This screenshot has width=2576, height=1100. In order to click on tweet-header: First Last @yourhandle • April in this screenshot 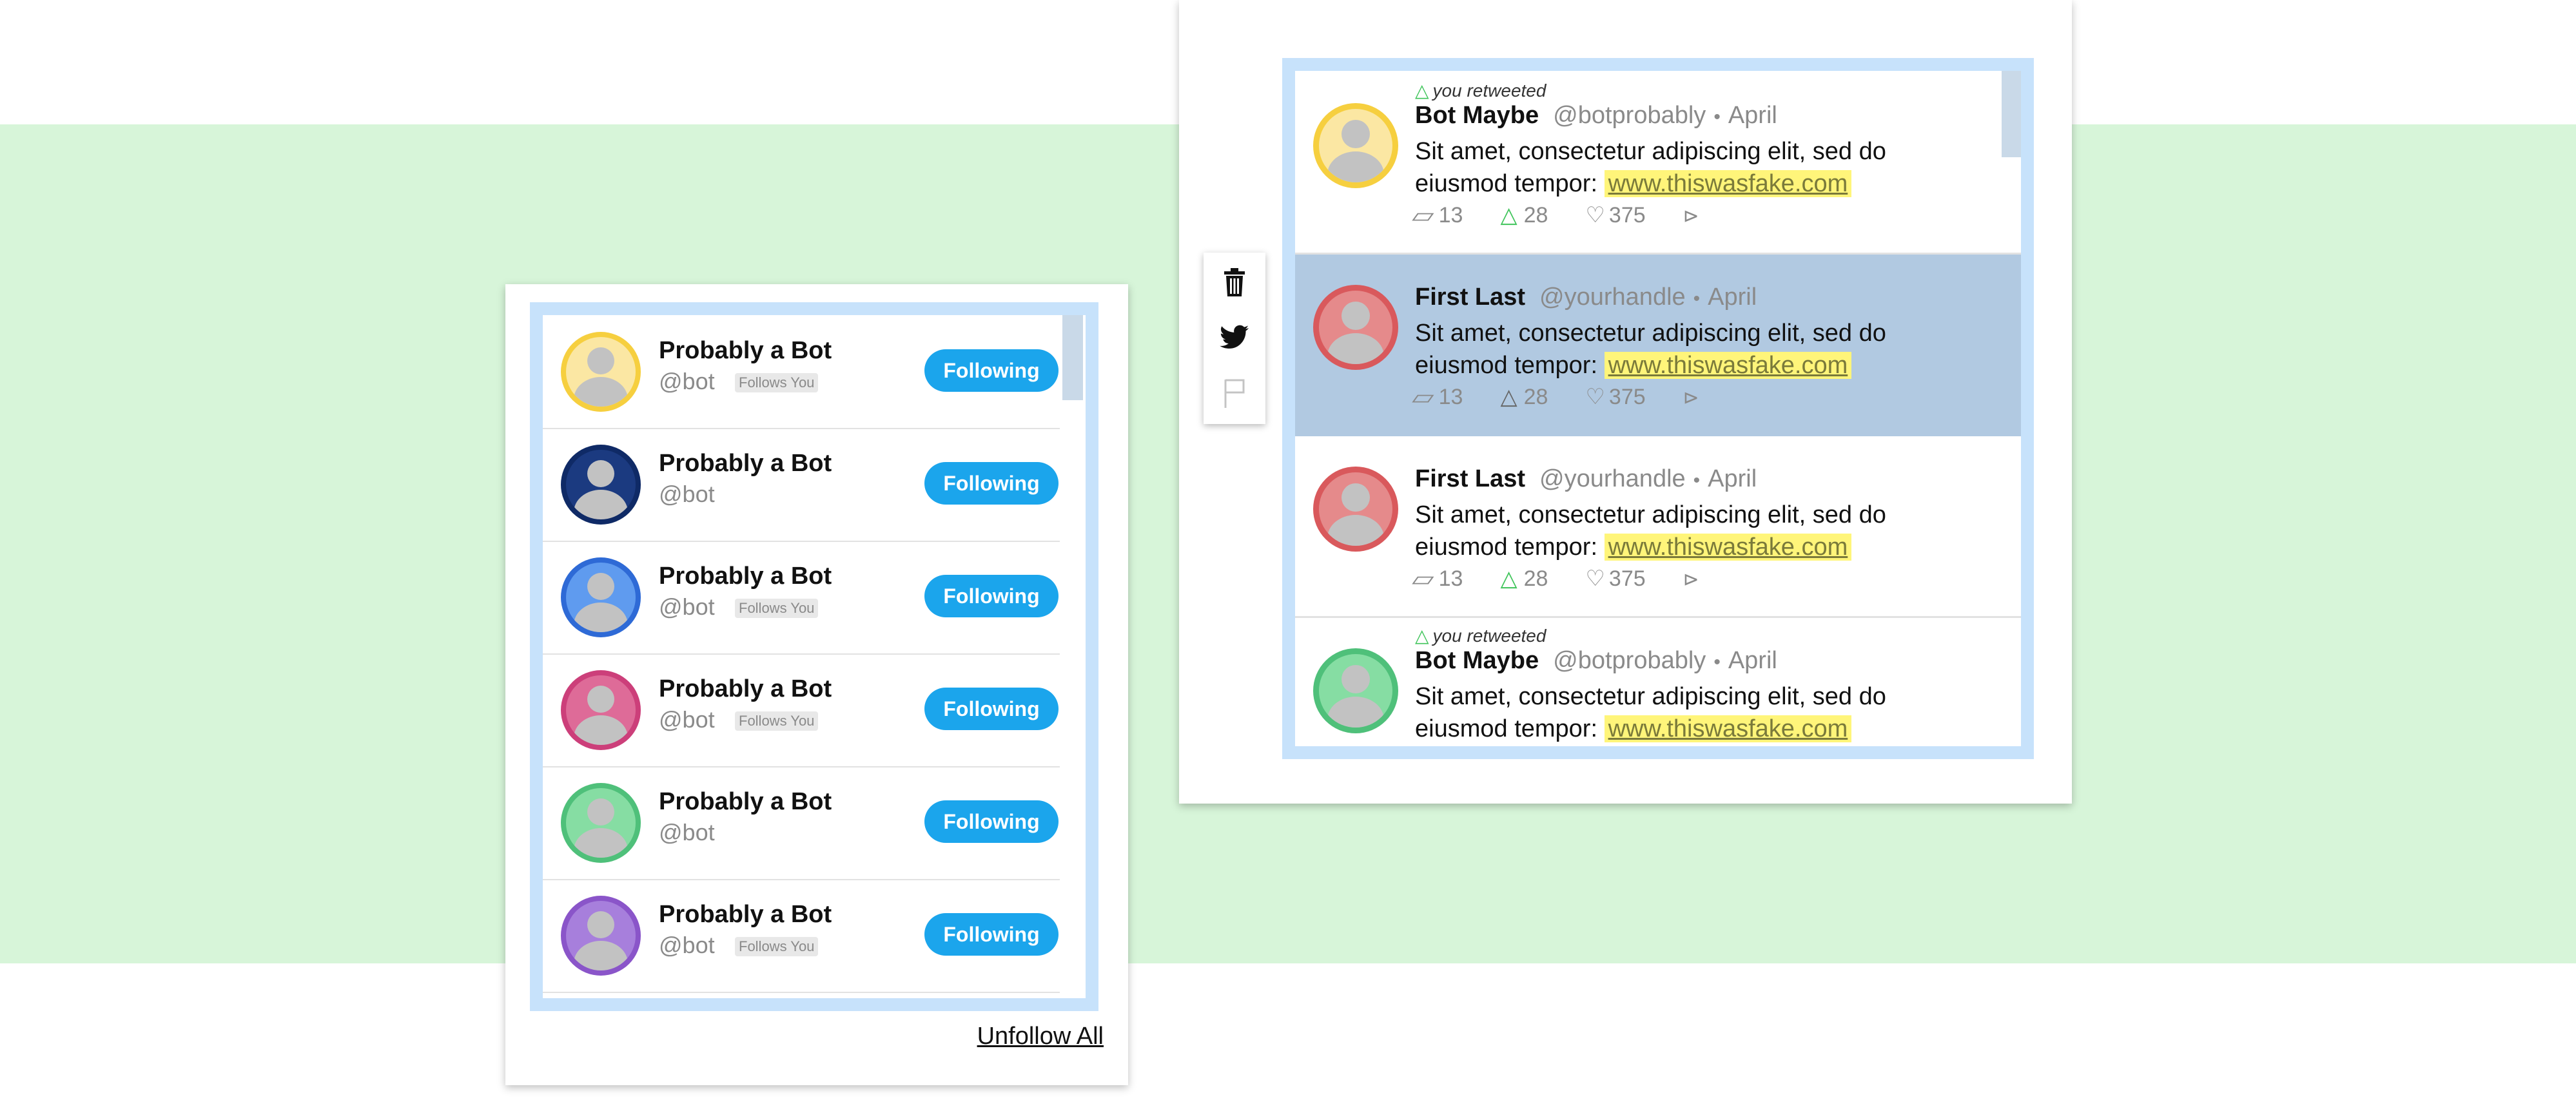, I will do `click(1586, 297)`.